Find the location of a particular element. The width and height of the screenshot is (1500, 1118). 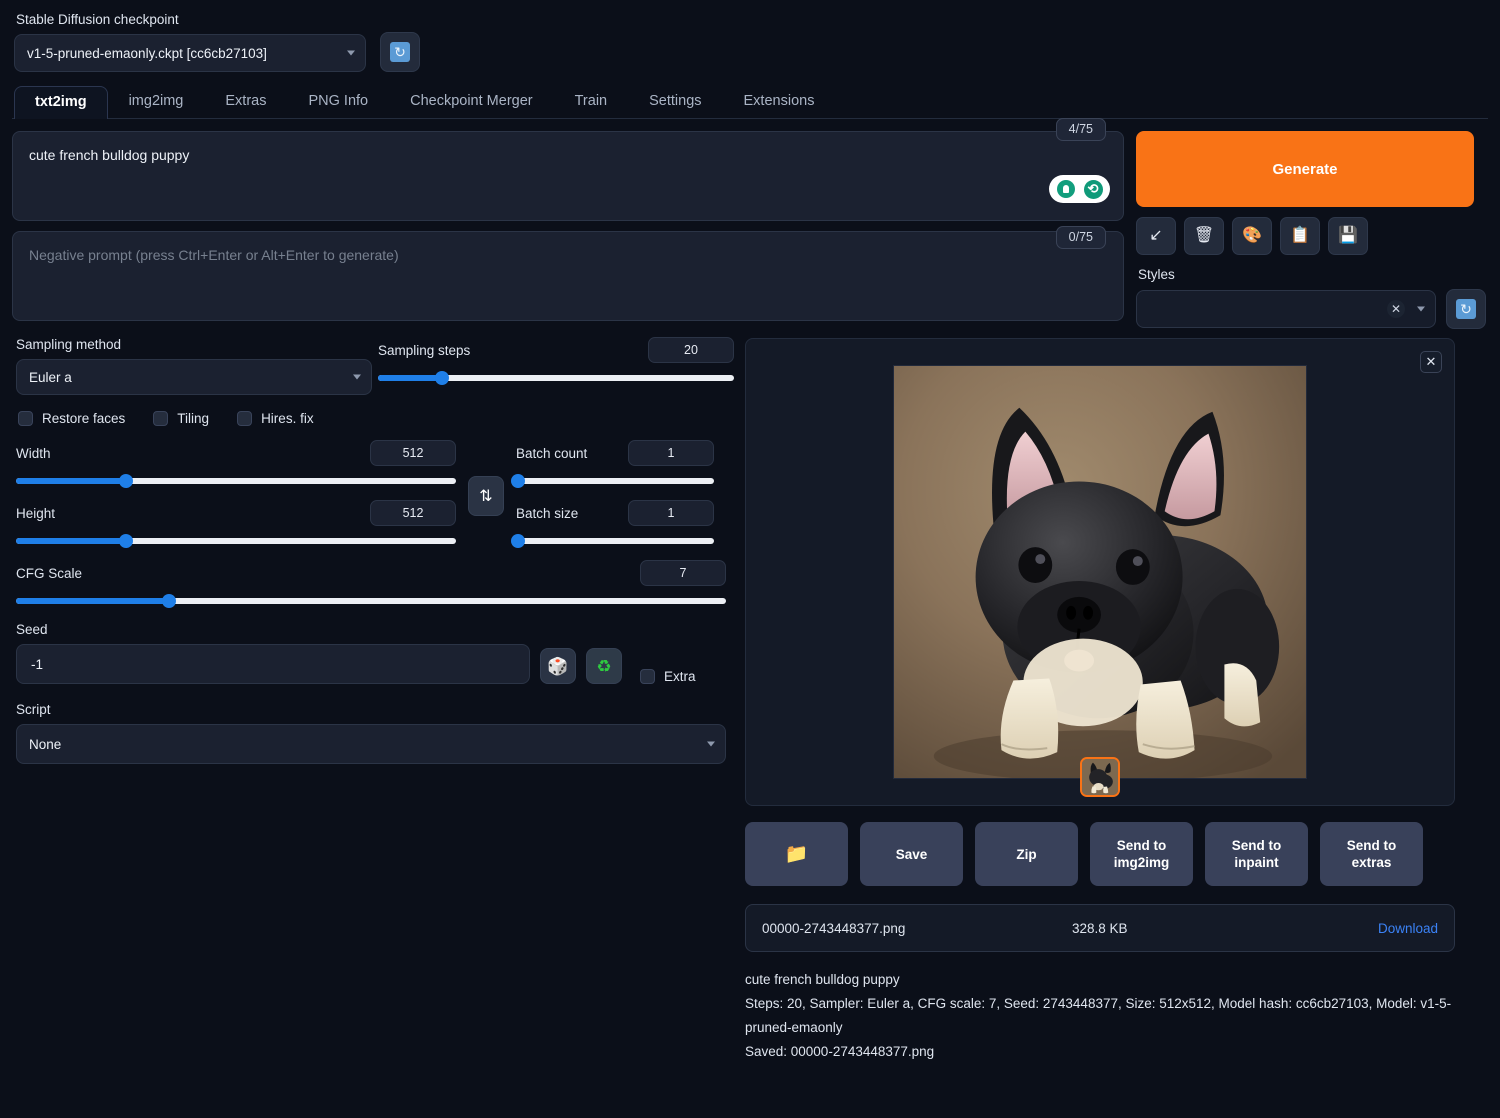

extra-label: Extra is located at coordinates (680, 676).